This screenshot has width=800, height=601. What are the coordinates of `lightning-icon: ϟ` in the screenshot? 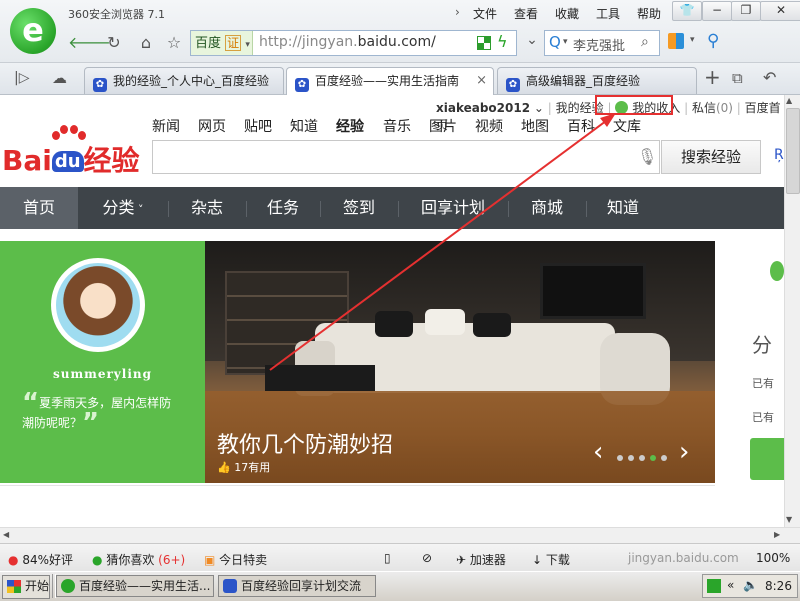 It's located at (502, 41).